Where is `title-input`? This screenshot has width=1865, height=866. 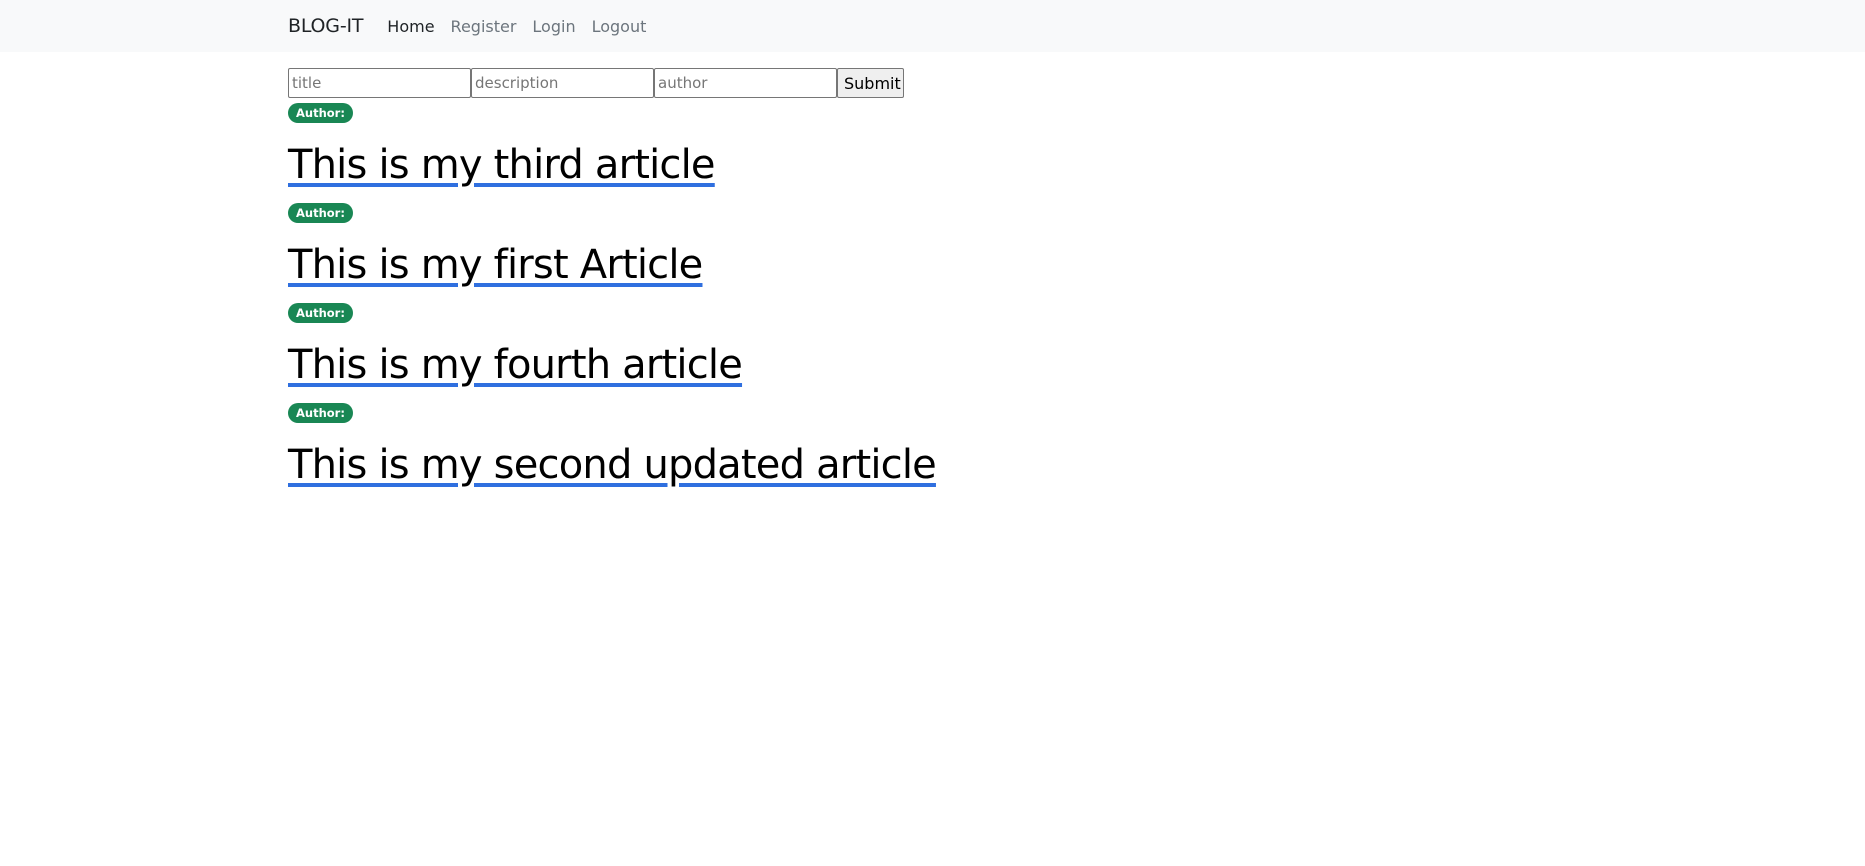 title-input is located at coordinates (379, 83).